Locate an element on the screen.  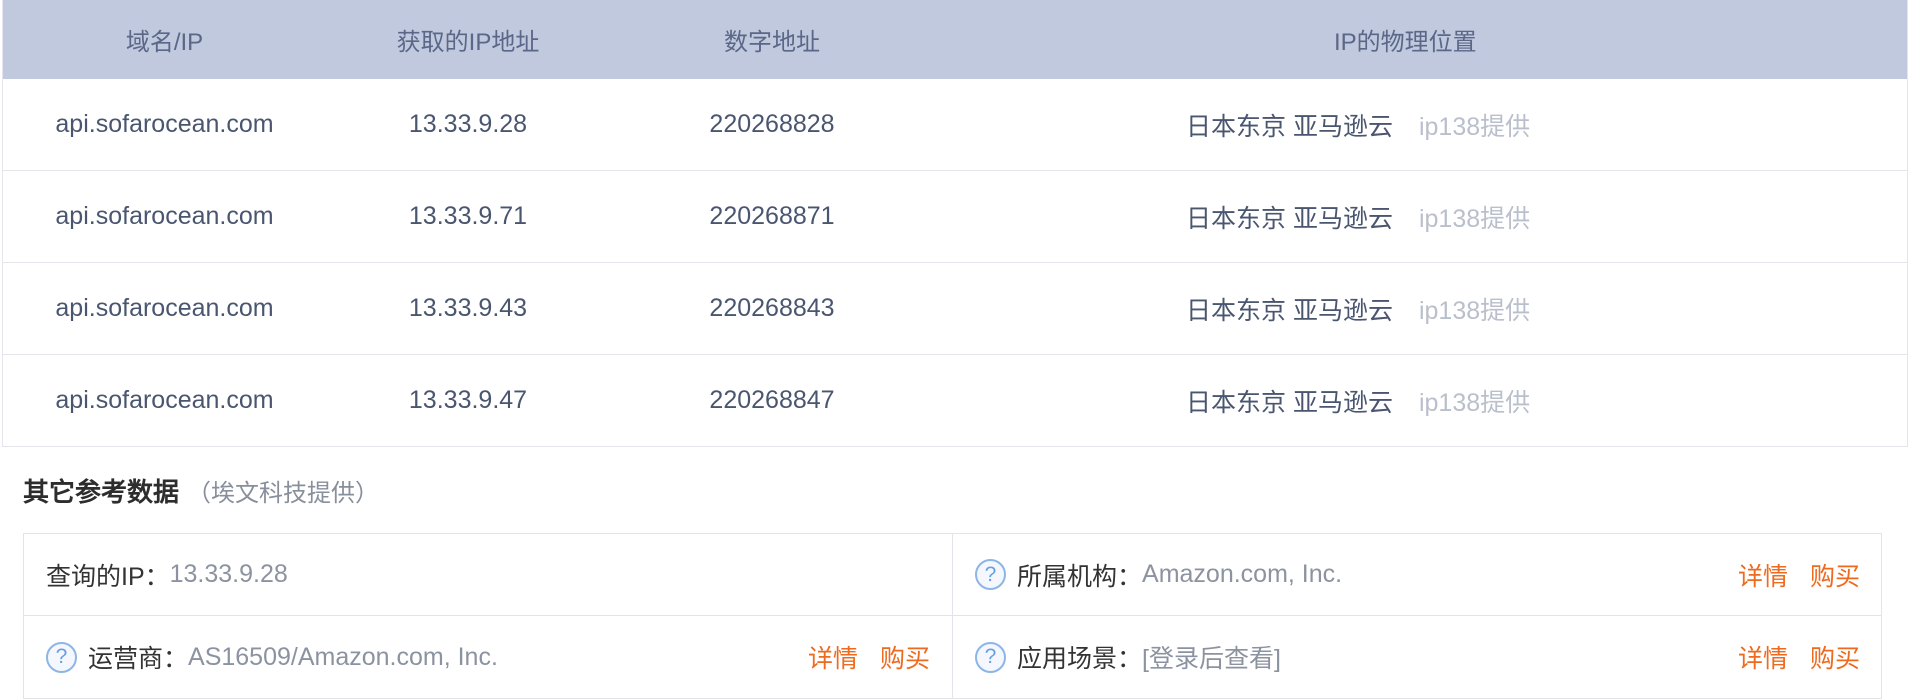
isp-label: 运营商： is located at coordinates (138, 659).